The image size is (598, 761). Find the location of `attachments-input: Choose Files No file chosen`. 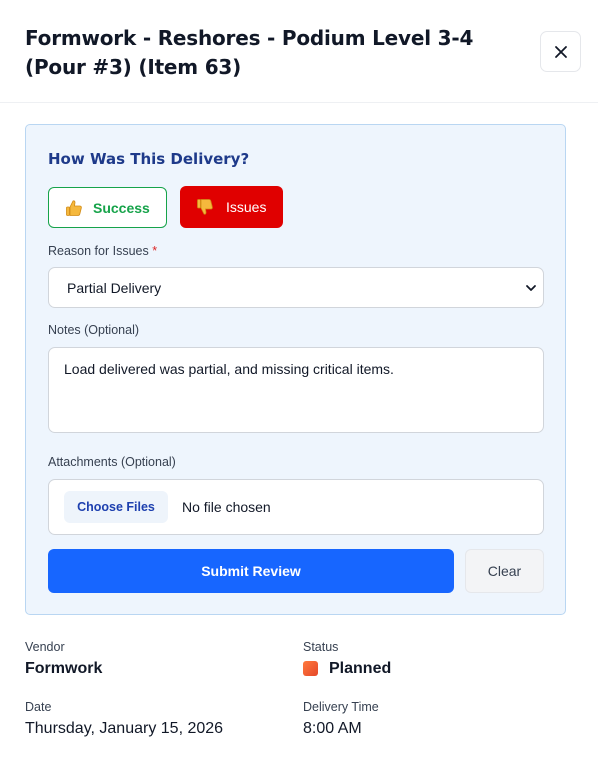

attachments-input: Choose Files No file chosen is located at coordinates (296, 507).